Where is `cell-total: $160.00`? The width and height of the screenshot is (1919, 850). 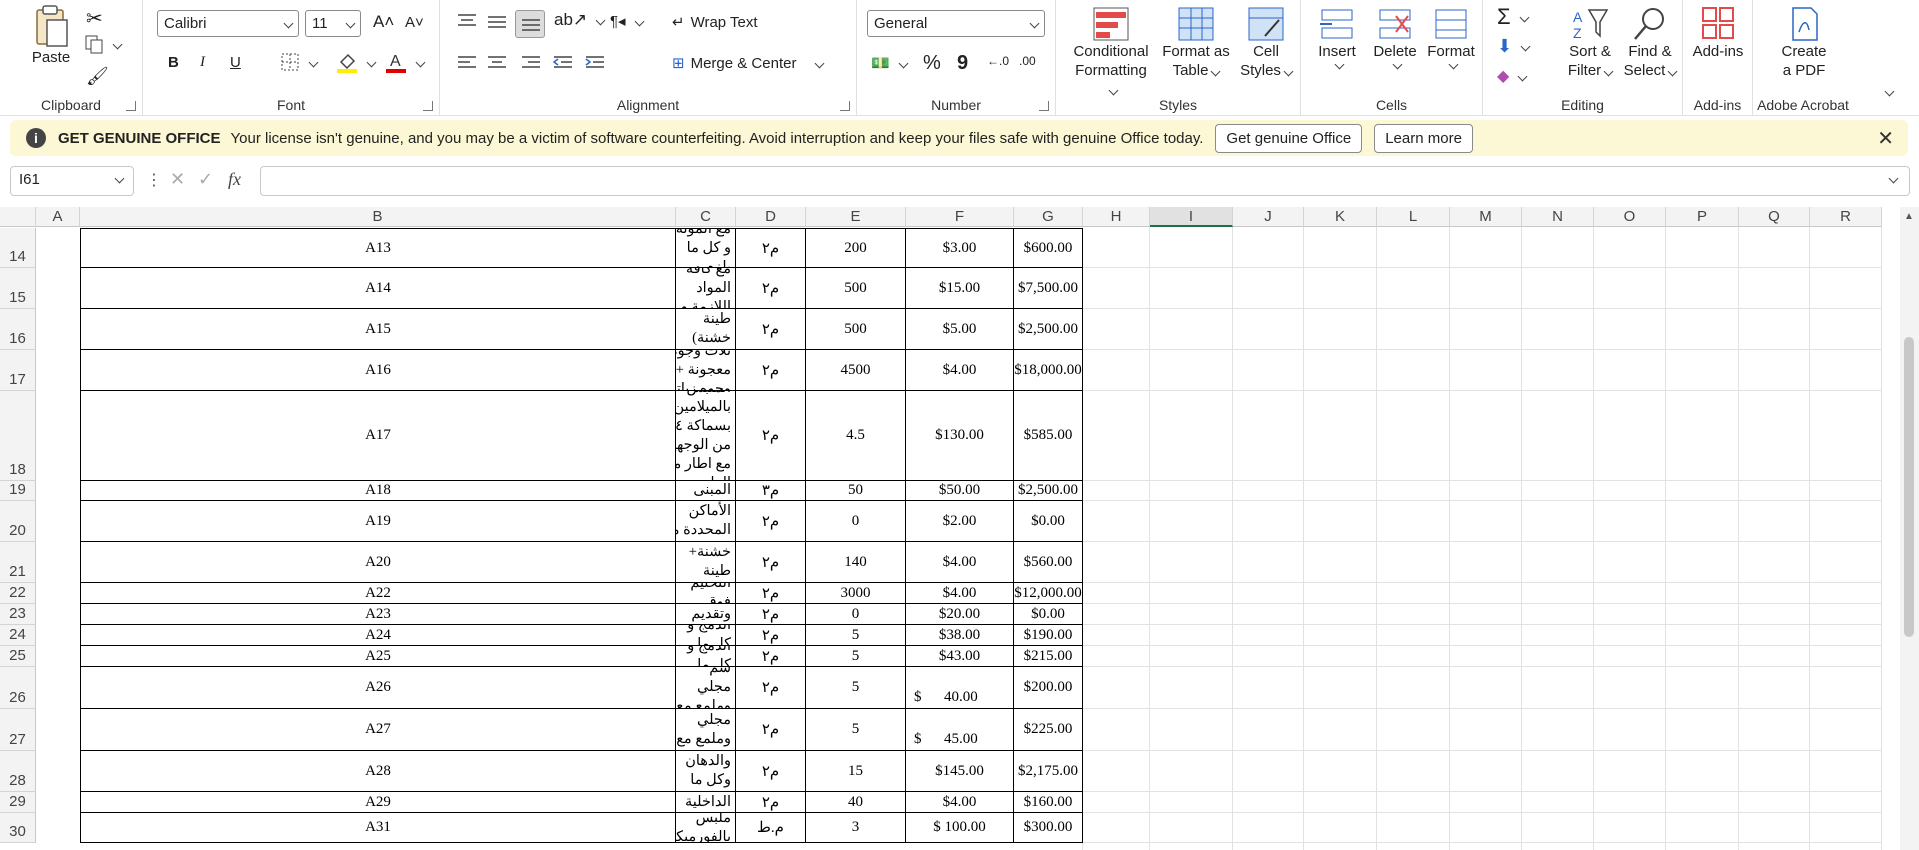
cell-total: $160.00 is located at coordinates (1048, 802).